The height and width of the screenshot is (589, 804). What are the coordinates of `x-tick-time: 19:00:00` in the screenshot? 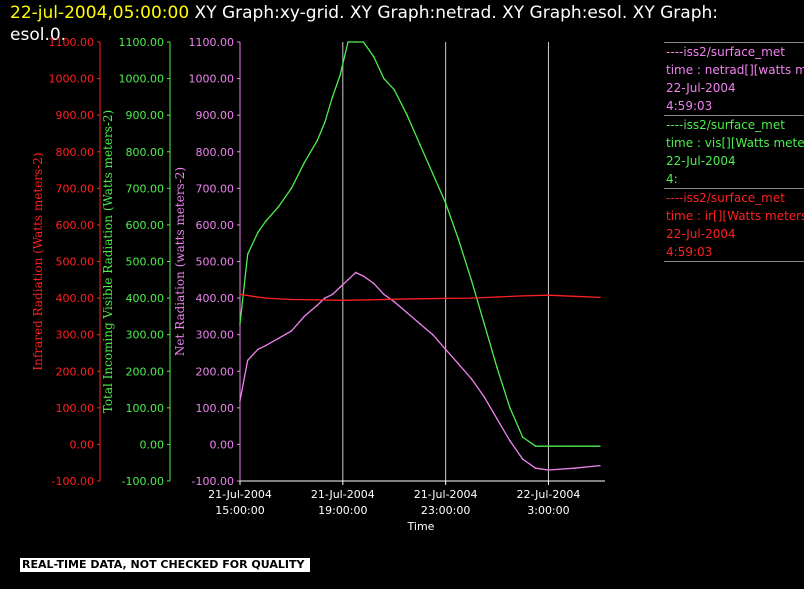 It's located at (342, 510).